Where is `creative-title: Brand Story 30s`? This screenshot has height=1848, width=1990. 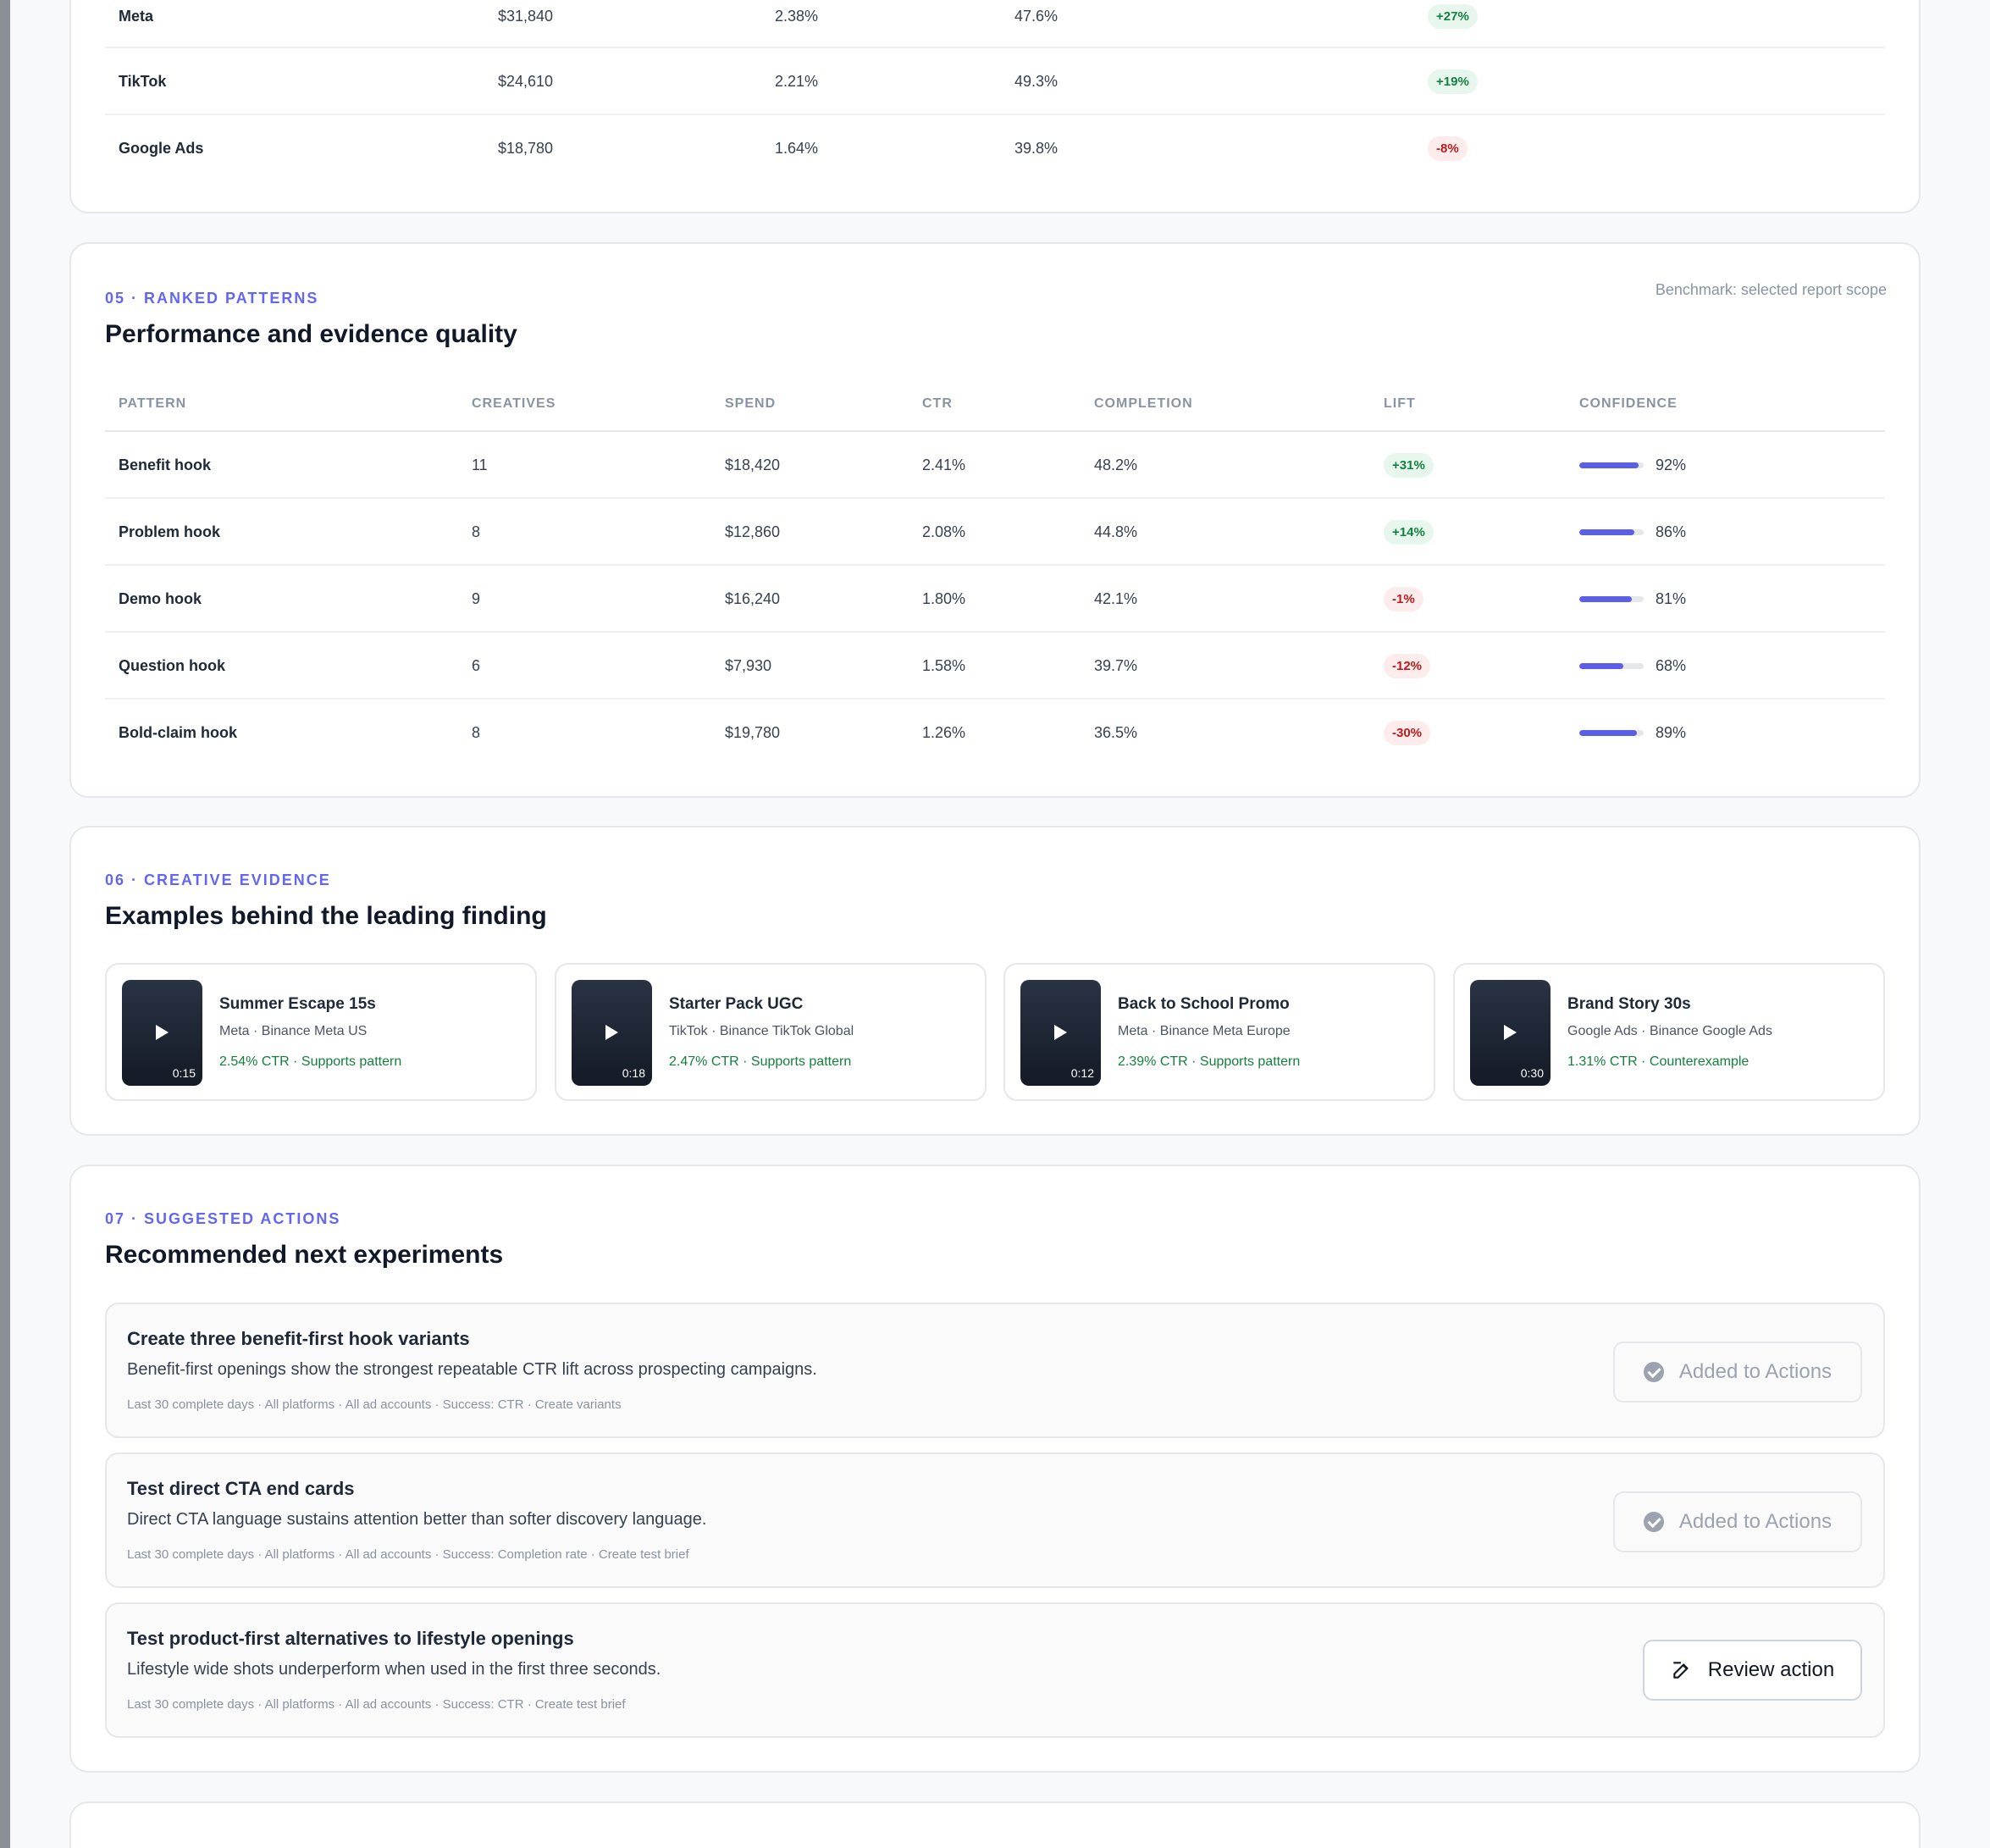
creative-title: Brand Story 30s is located at coordinates (1629, 1004).